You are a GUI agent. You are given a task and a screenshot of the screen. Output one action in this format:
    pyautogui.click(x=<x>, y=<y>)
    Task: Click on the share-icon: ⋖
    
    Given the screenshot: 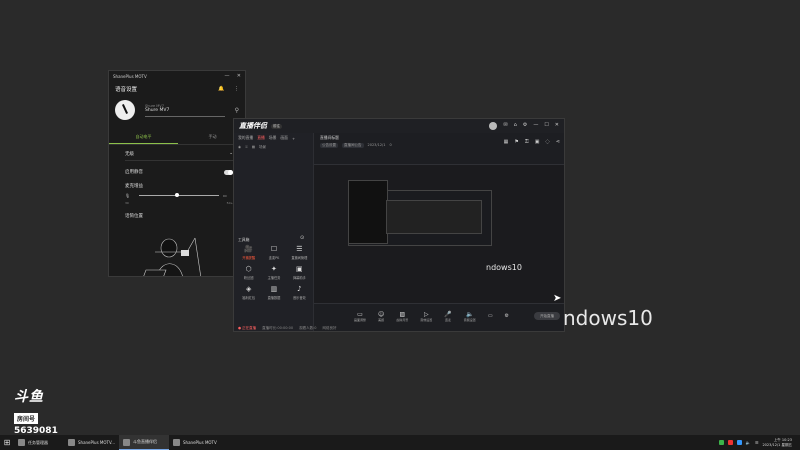 What is the action you would take?
    pyautogui.click(x=558, y=142)
    